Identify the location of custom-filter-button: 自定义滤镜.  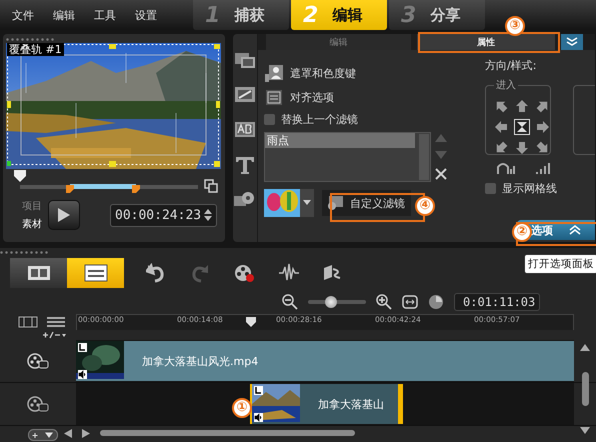
(366, 203).